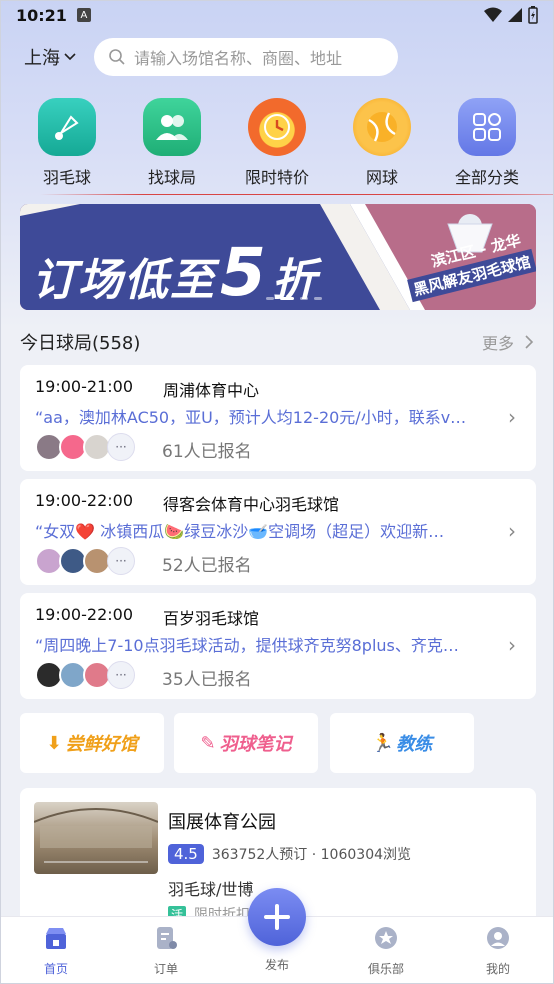  What do you see at coordinates (277, 15) in the screenshot?
I see `status-bar: 10:21 A` at bounding box center [277, 15].